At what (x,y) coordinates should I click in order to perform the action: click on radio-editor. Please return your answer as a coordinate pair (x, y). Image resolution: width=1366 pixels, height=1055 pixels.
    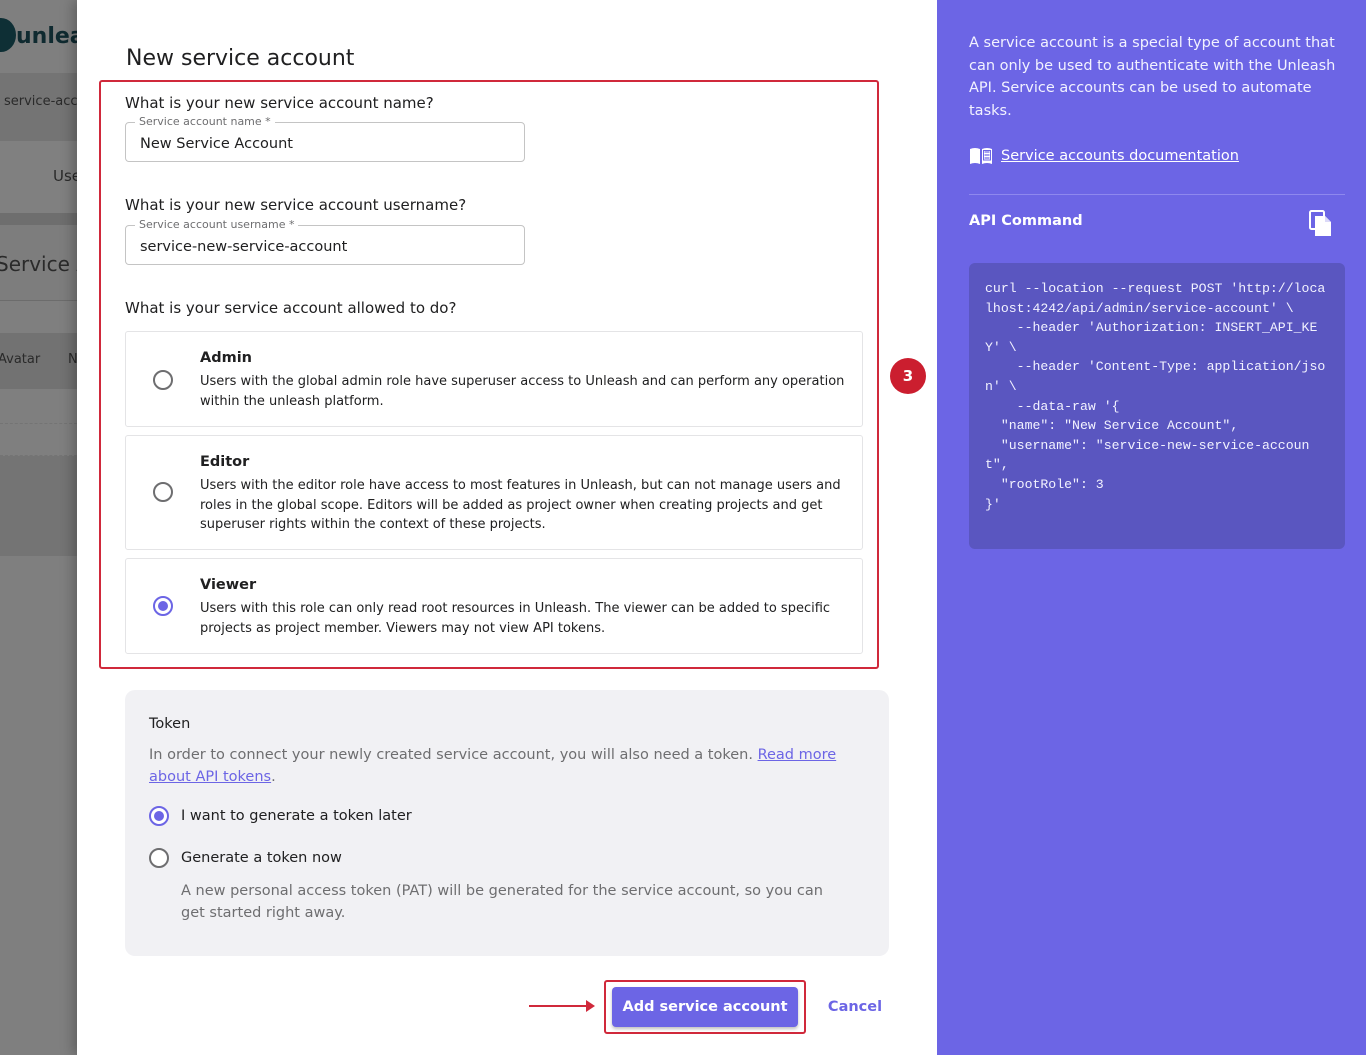
    Looking at the image, I should click on (163, 492).